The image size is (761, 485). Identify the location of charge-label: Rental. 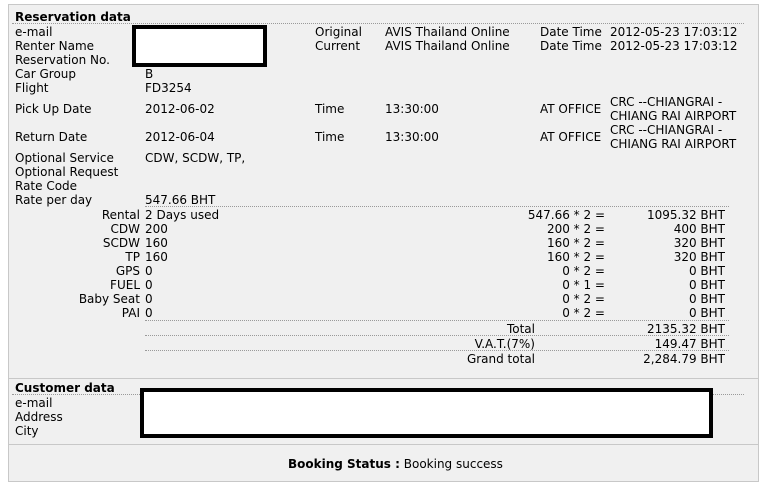
(120, 215).